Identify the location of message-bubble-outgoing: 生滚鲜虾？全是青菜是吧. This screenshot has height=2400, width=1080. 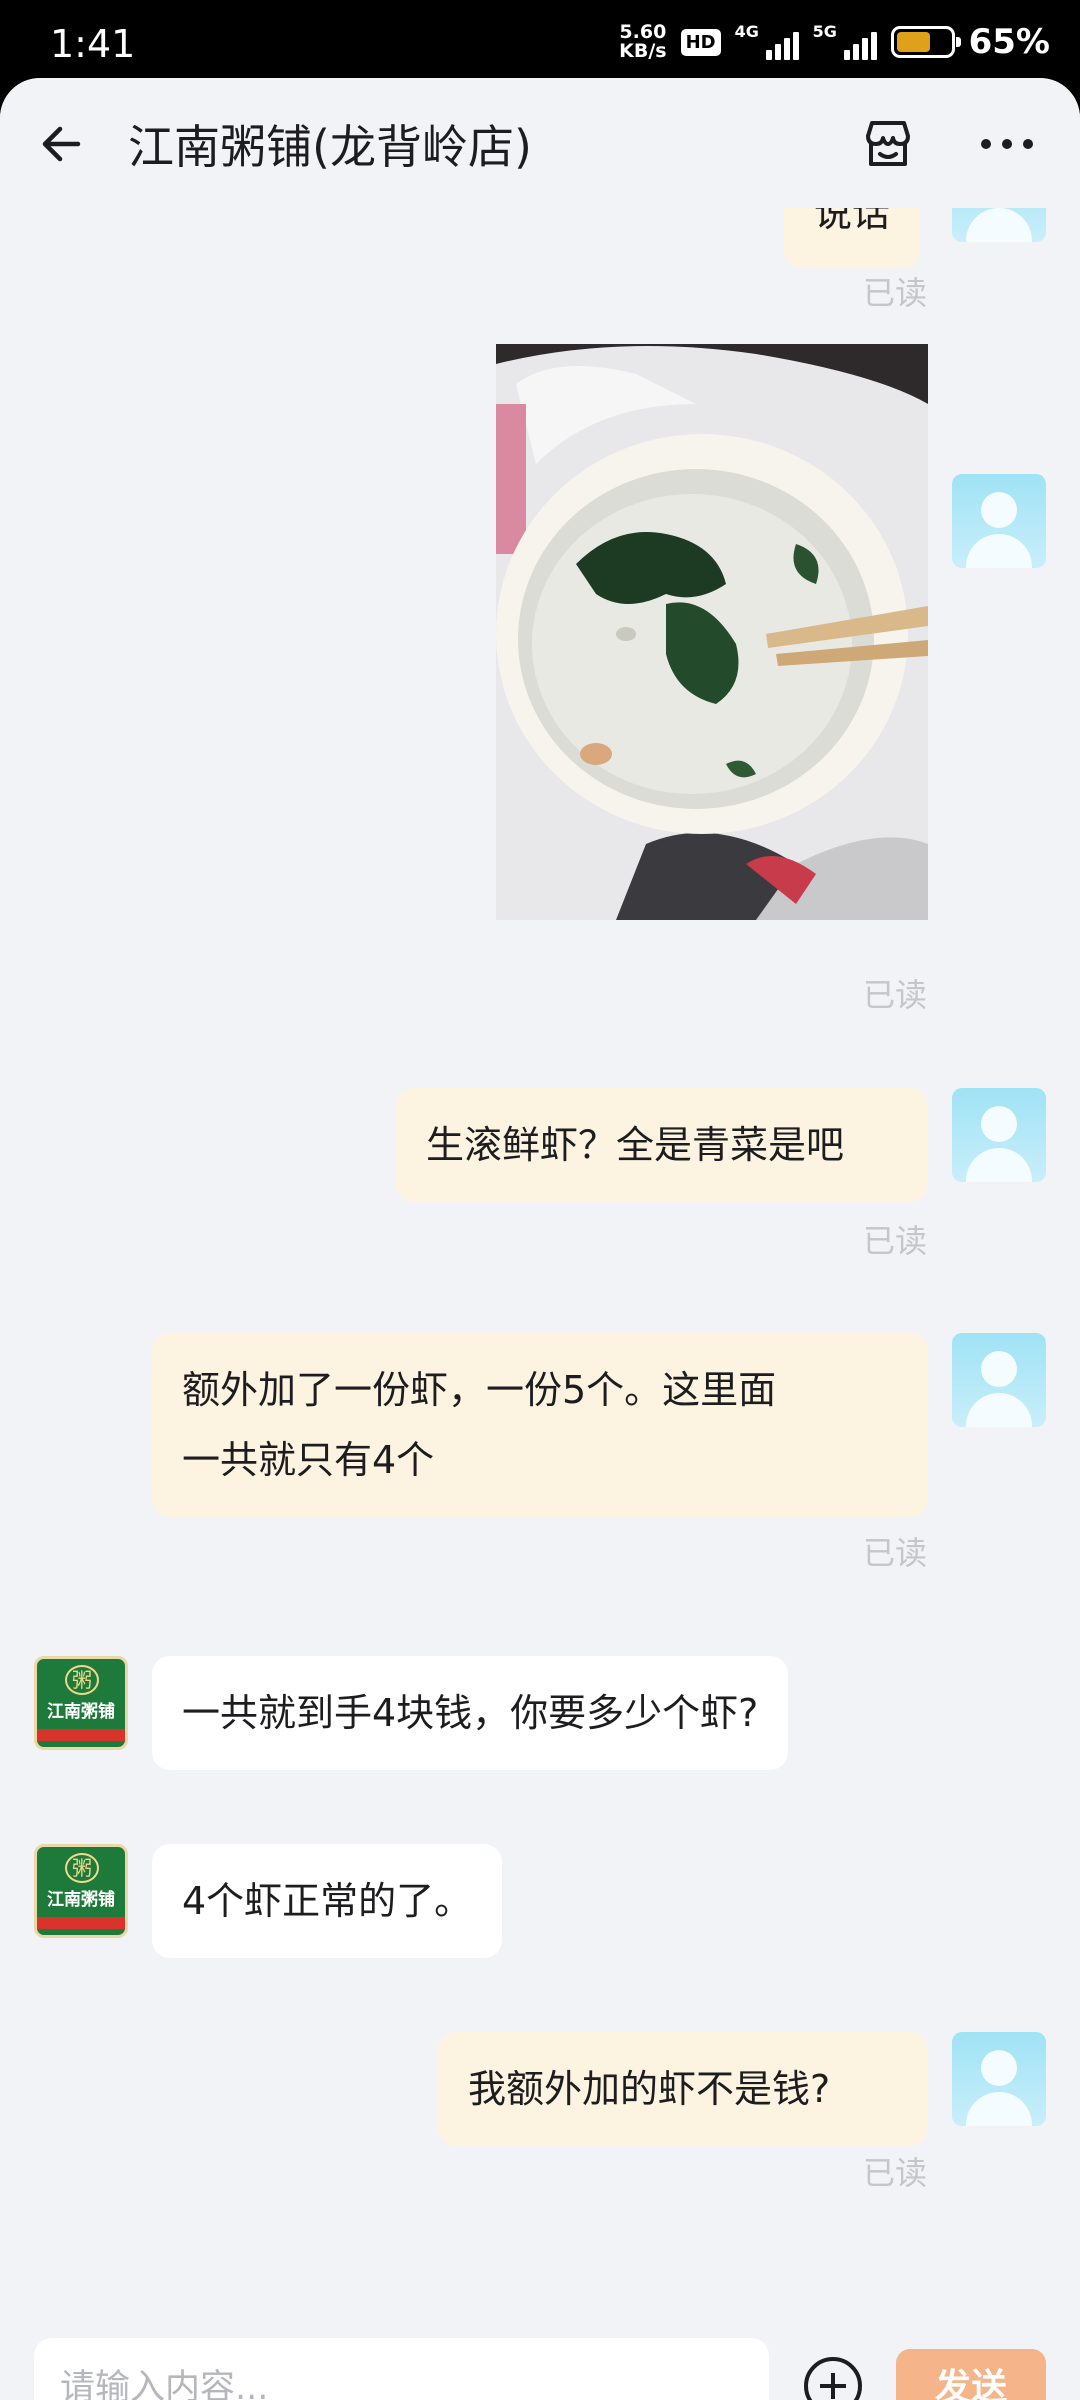
(662, 1145).